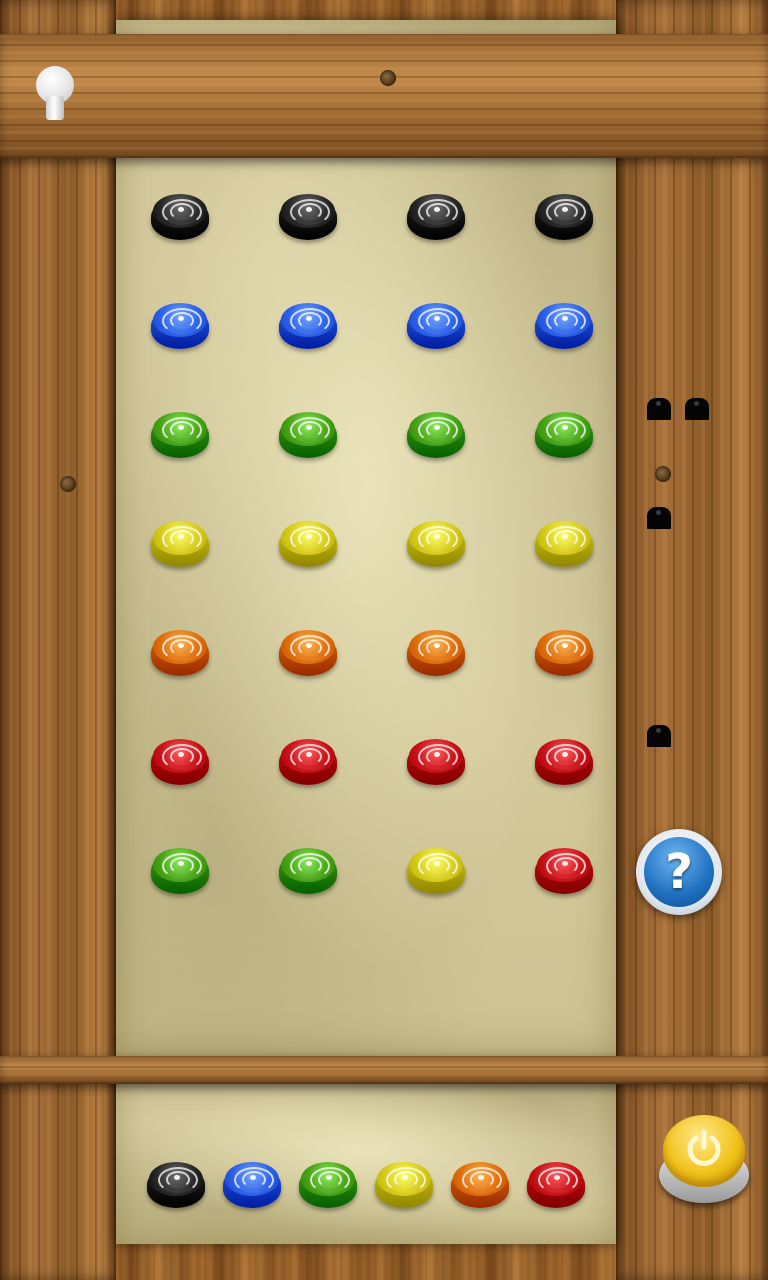  What do you see at coordinates (55, 95) in the screenshot?
I see `lightbulb-icon` at bounding box center [55, 95].